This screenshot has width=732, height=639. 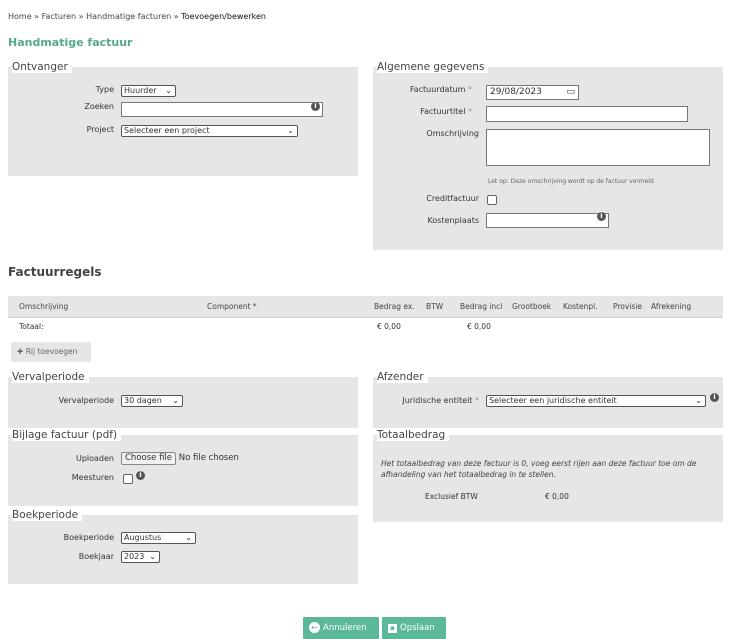 I want to click on invoice-title-input, so click(x=587, y=114).